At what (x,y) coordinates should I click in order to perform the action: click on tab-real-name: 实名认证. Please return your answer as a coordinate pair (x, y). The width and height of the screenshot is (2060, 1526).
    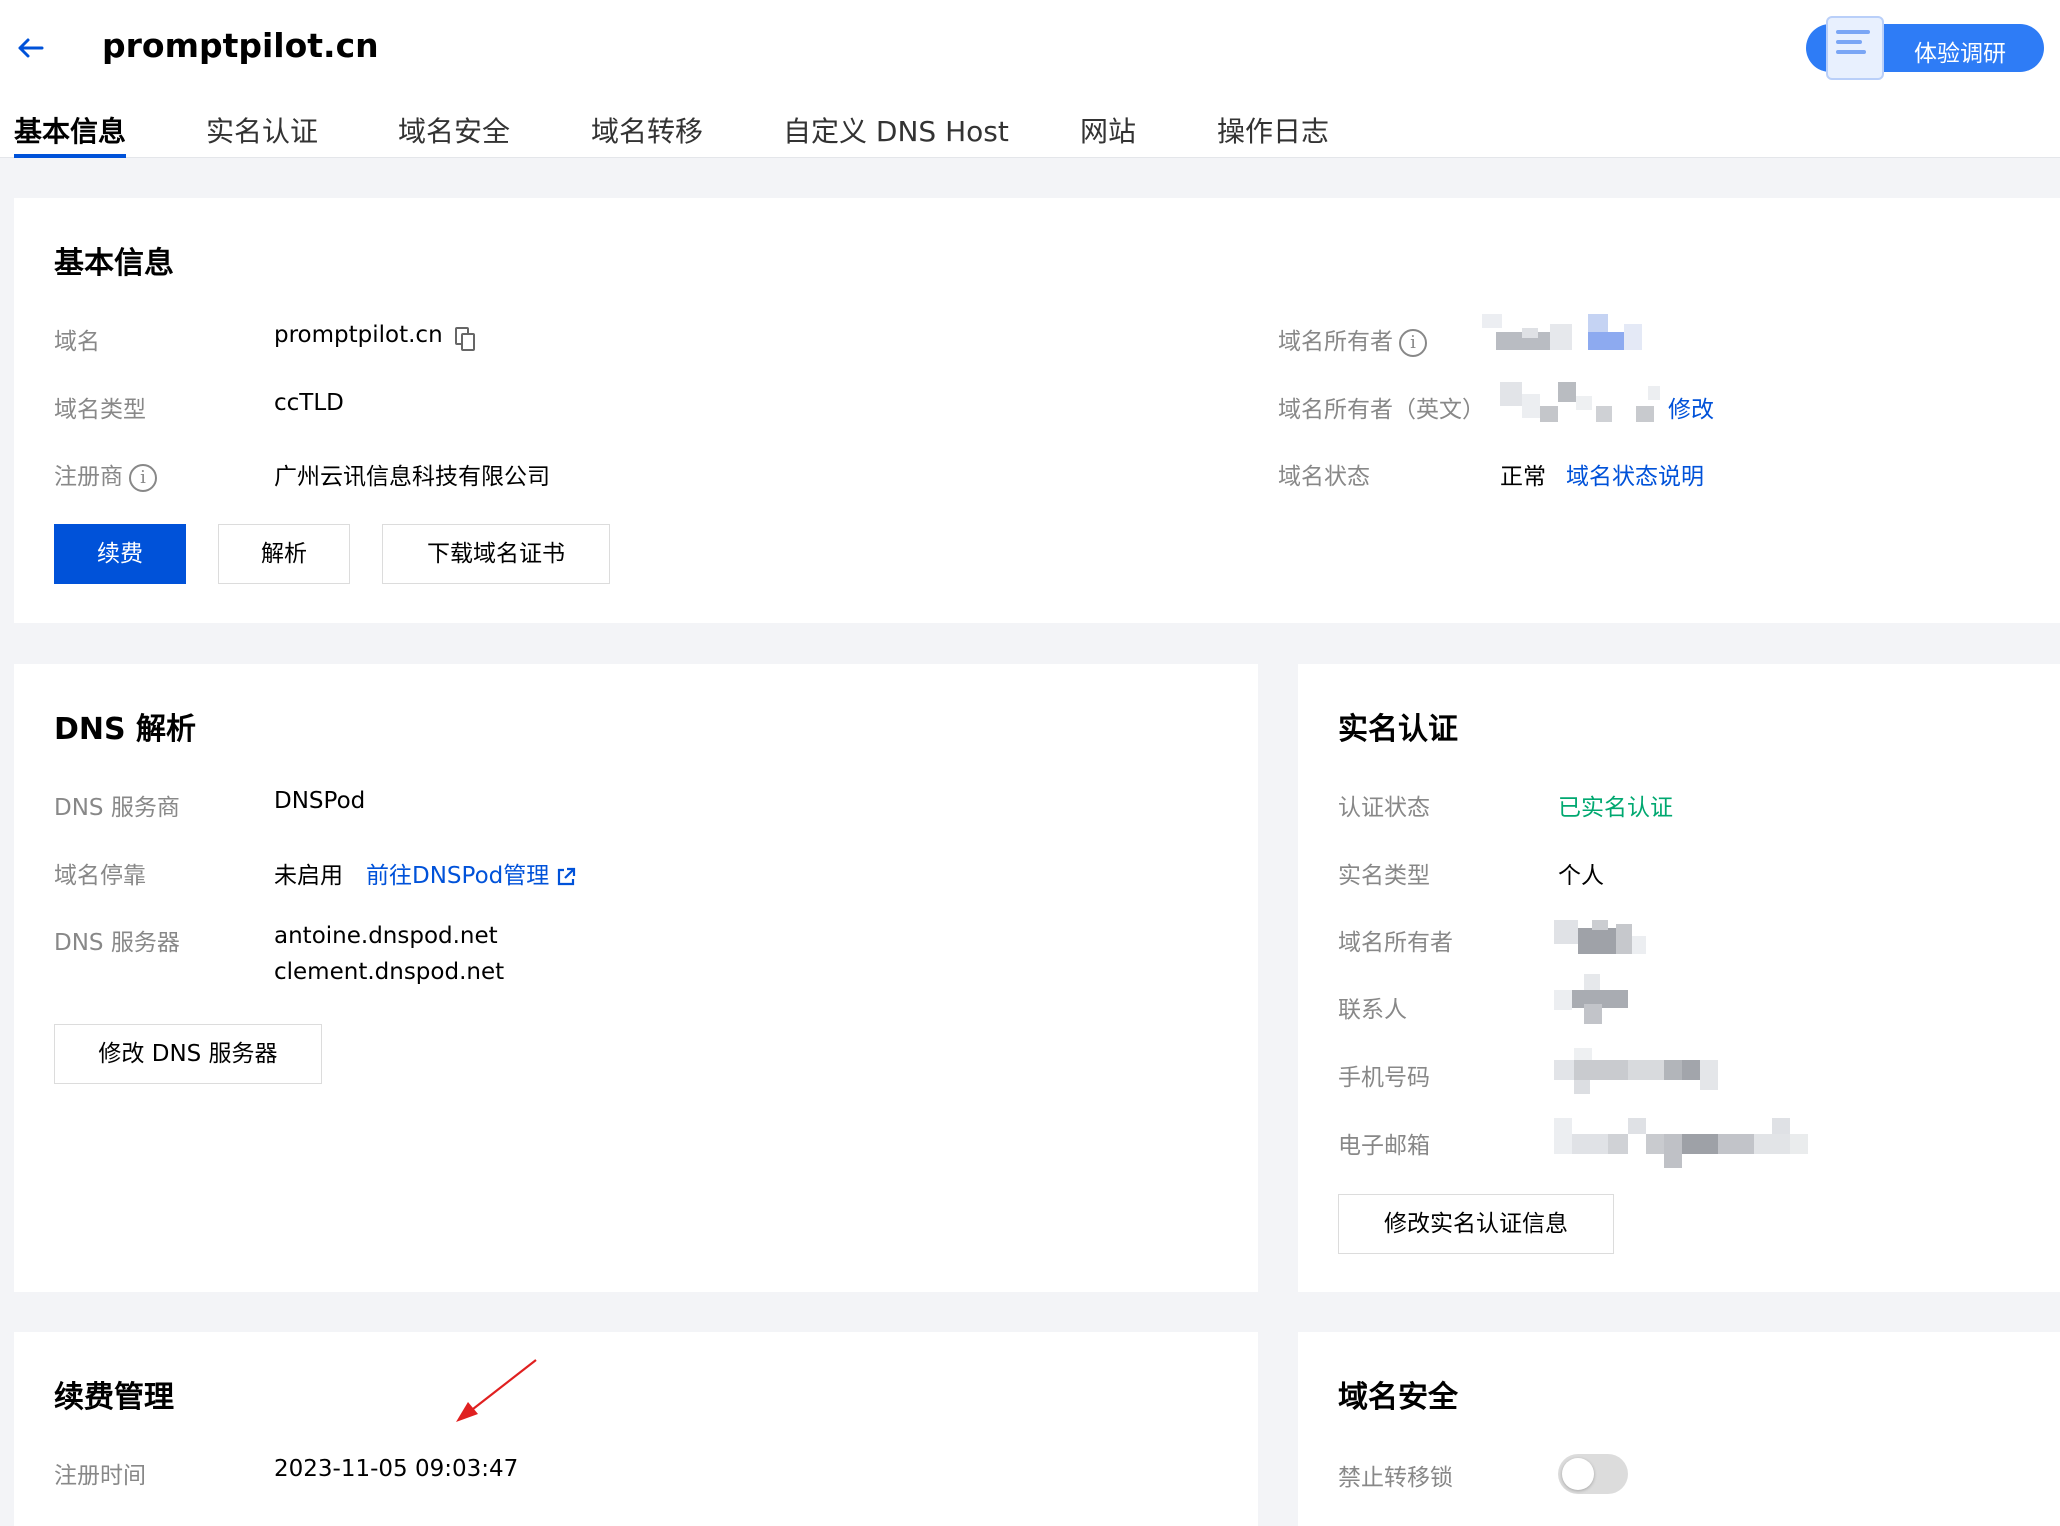
    Looking at the image, I should click on (262, 130).